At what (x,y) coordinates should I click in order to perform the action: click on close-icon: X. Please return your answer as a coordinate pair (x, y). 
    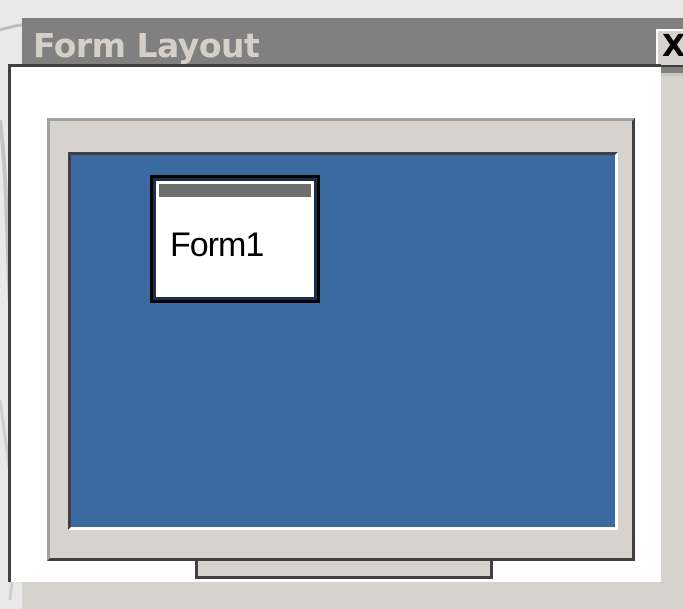
    Looking at the image, I should click on (672, 46).